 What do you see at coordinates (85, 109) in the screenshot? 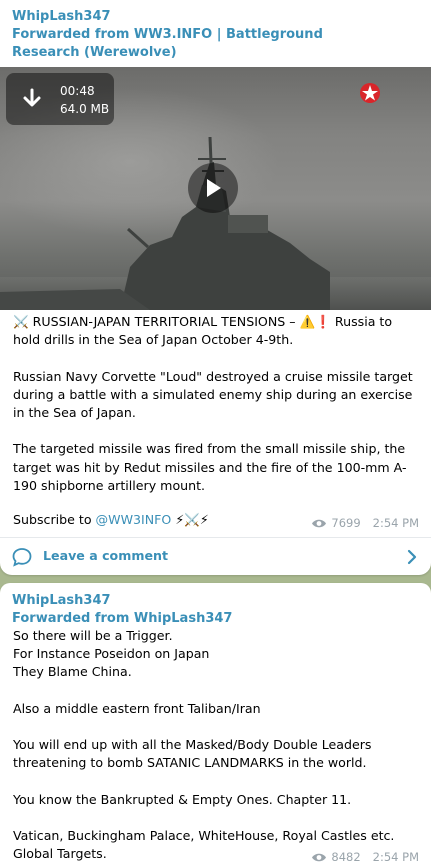
I see `video-size: 64.0 MB` at bounding box center [85, 109].